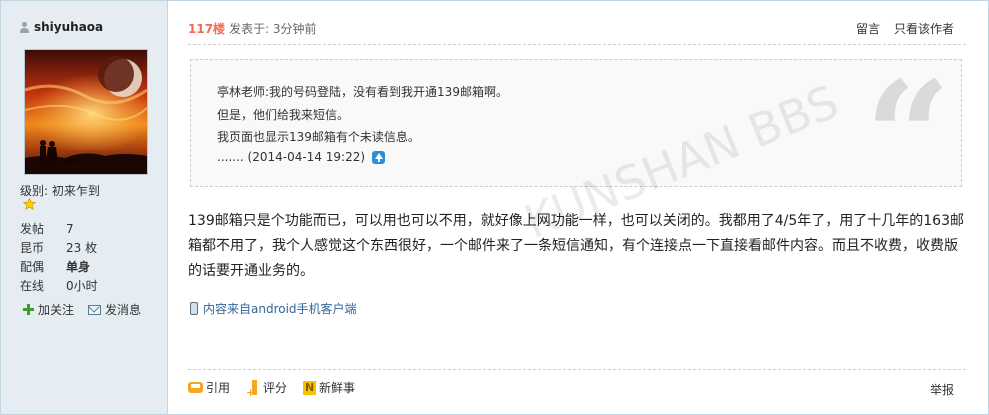 The image size is (989, 415). Describe the element at coordinates (55, 267) in the screenshot. I see `stat-spouse: 配偶 单身` at that location.